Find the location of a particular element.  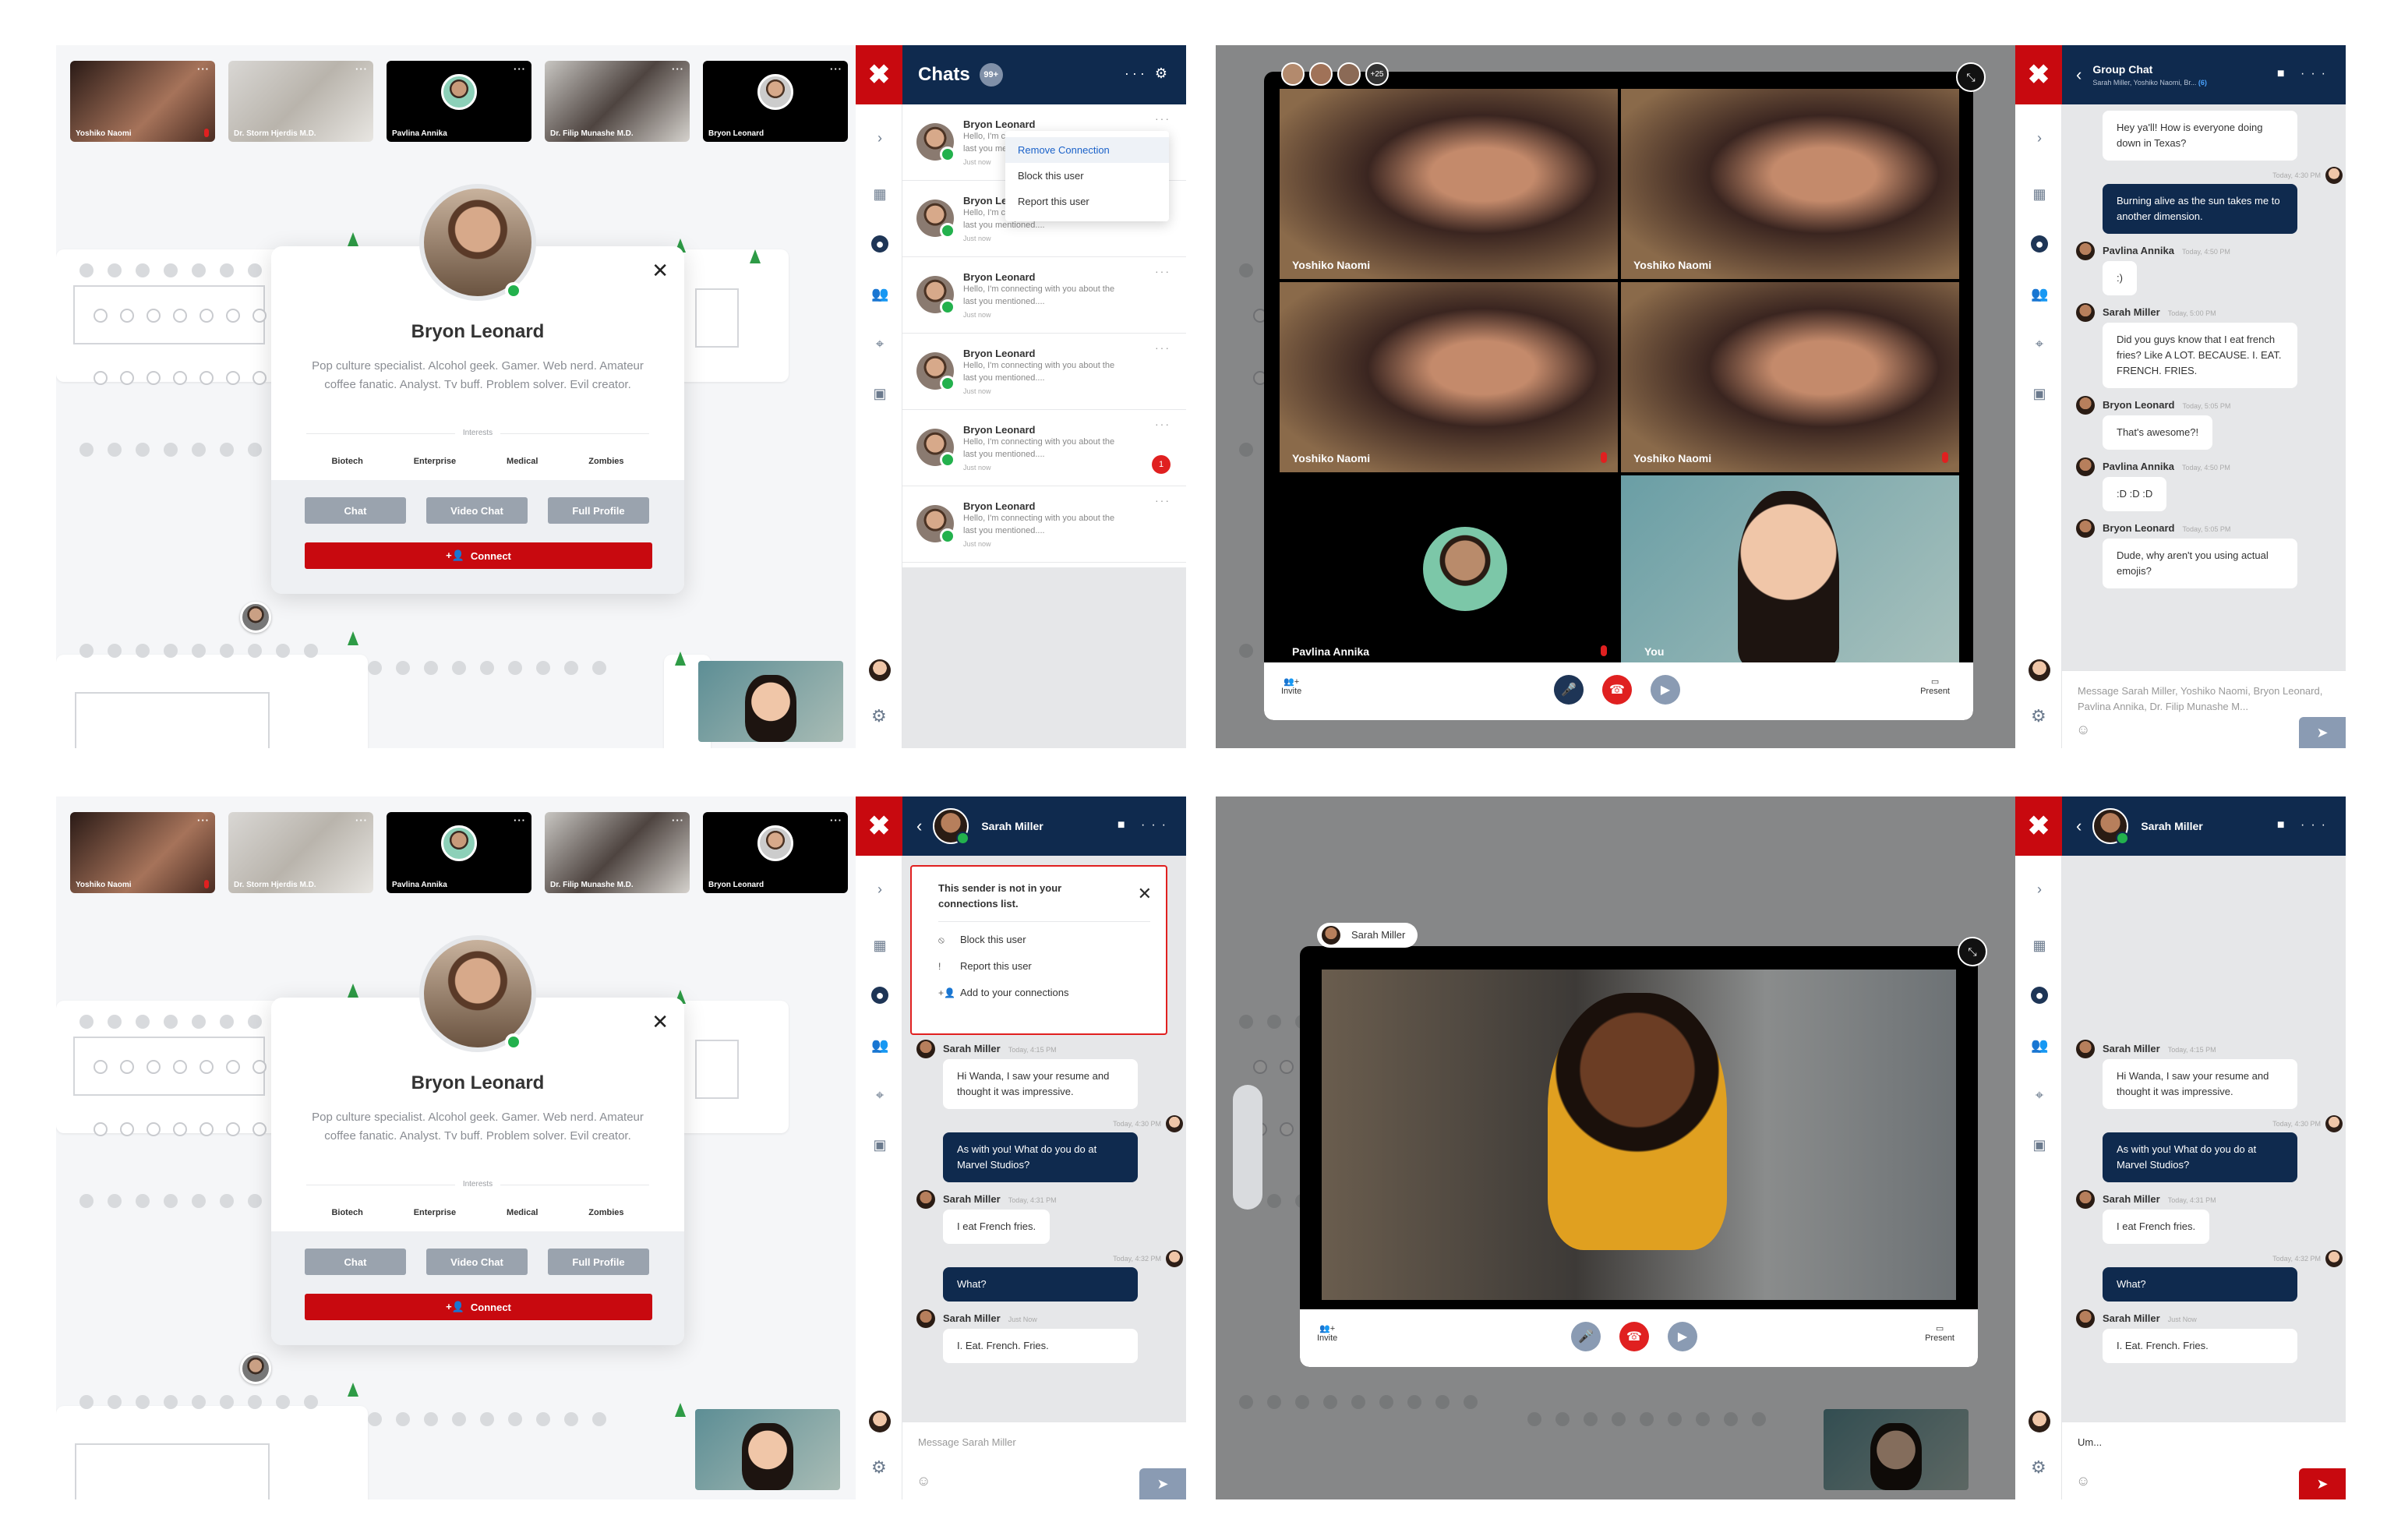

participant-tile: ··· Pavlina Annika is located at coordinates (459, 852).